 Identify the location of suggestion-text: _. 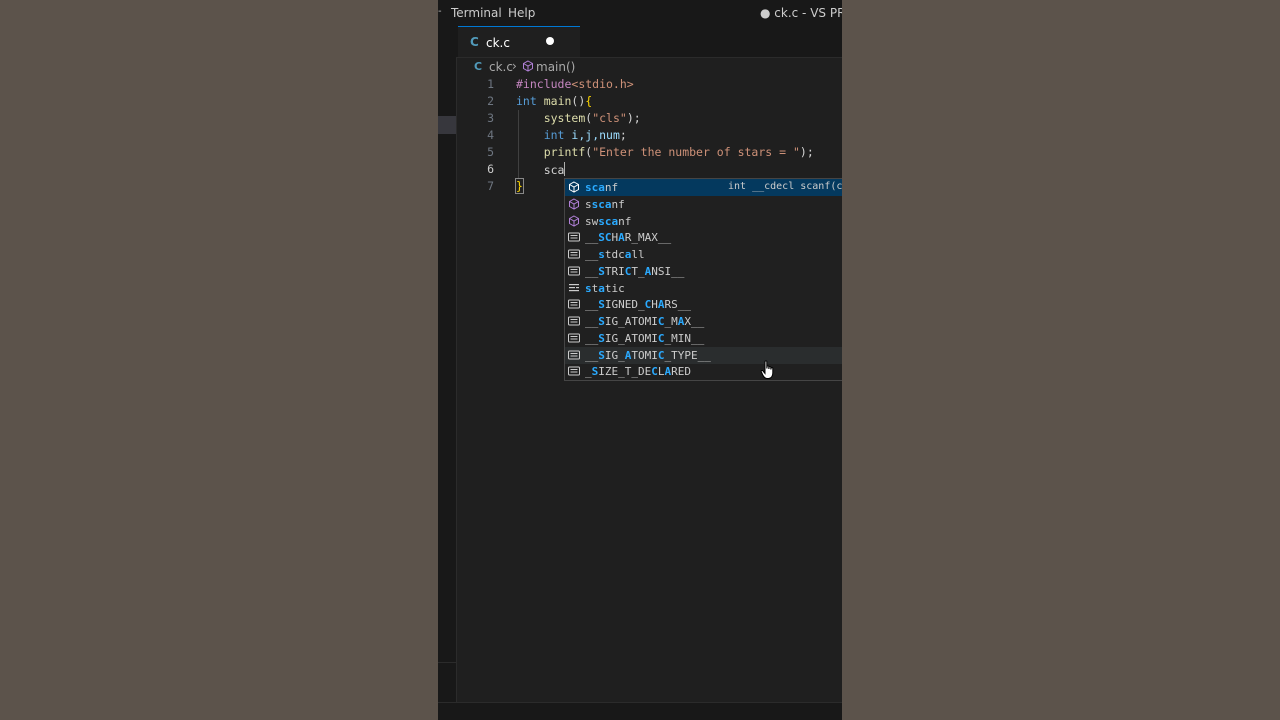
(588, 372).